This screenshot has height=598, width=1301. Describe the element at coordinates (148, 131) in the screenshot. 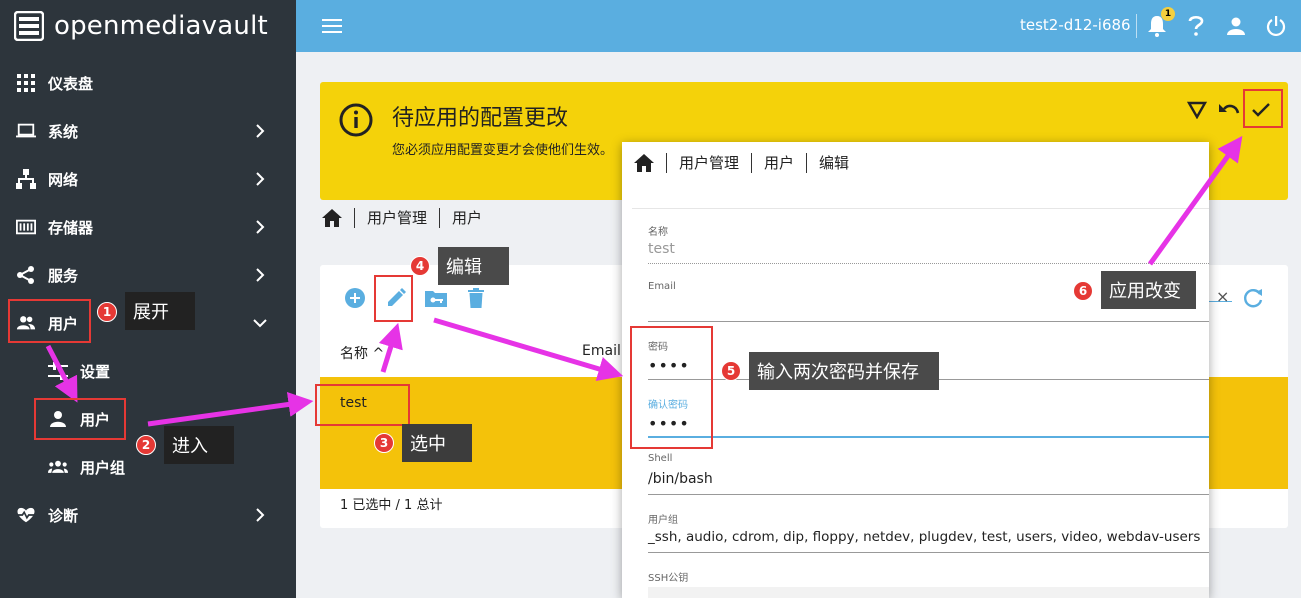

I see `sidebar-item-system: 系统` at that location.